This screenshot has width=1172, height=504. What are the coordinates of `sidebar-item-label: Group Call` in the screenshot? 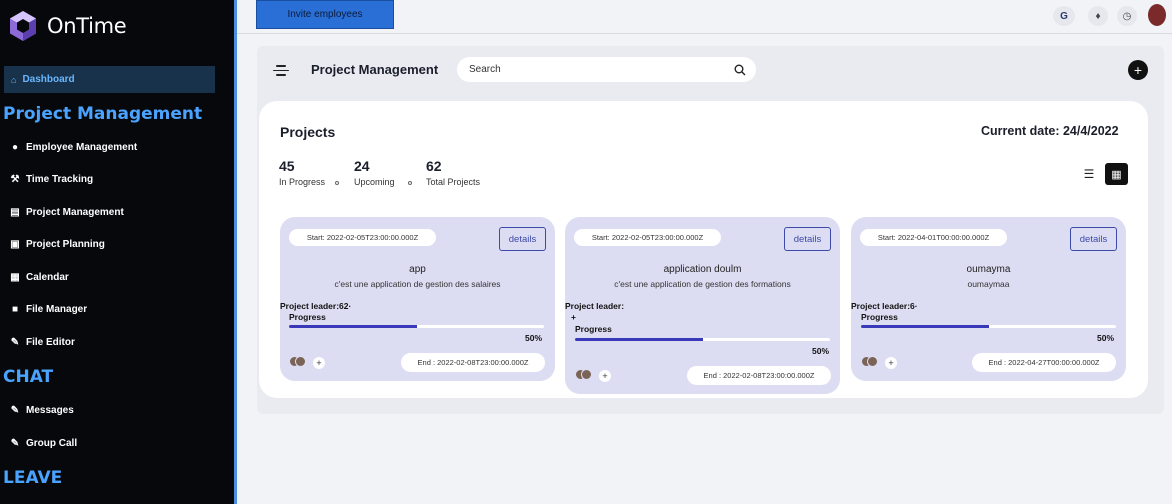 It's located at (52, 443).